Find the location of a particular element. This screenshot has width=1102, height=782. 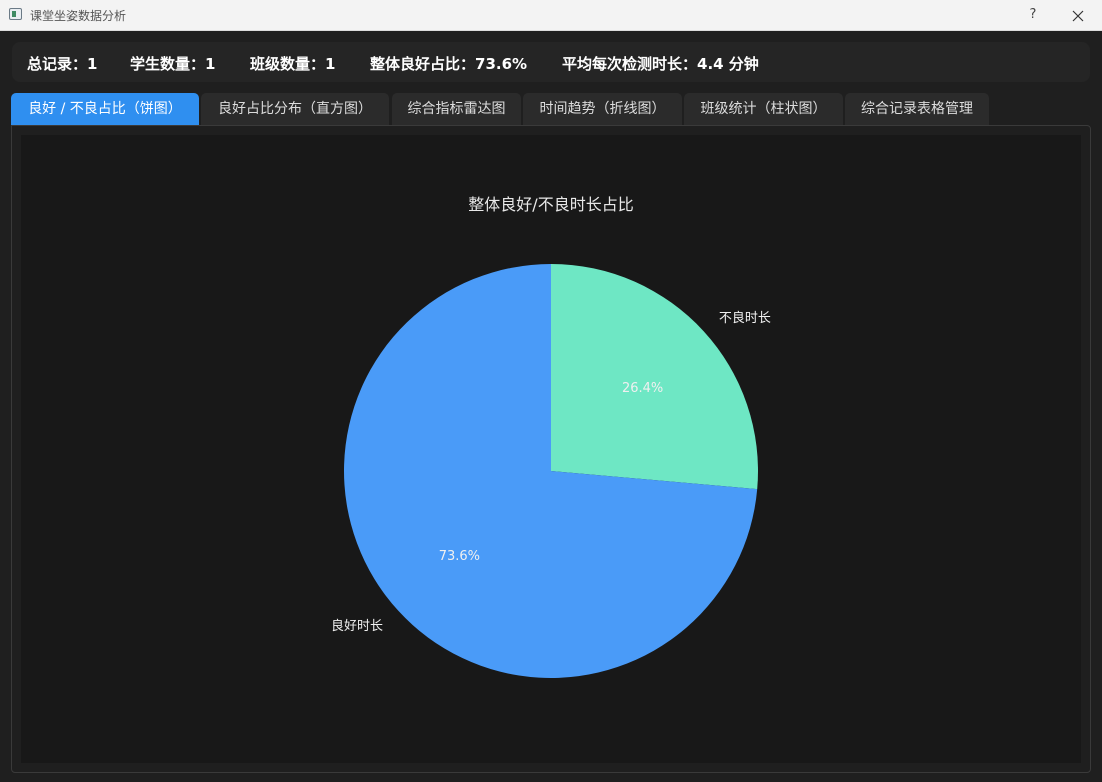

close-icon is located at coordinates (1078, 15).